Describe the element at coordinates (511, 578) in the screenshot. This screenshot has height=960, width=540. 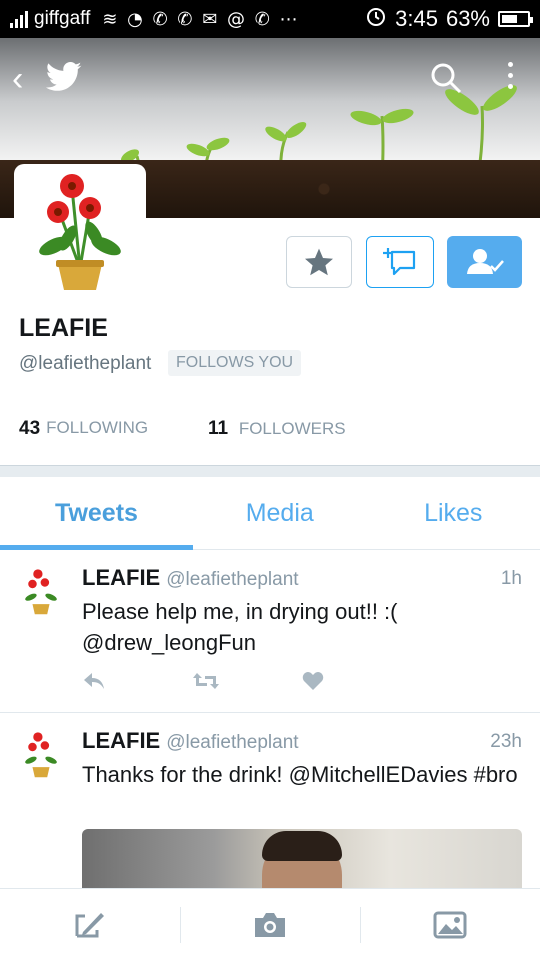
I see `tweet-time: 1h` at that location.